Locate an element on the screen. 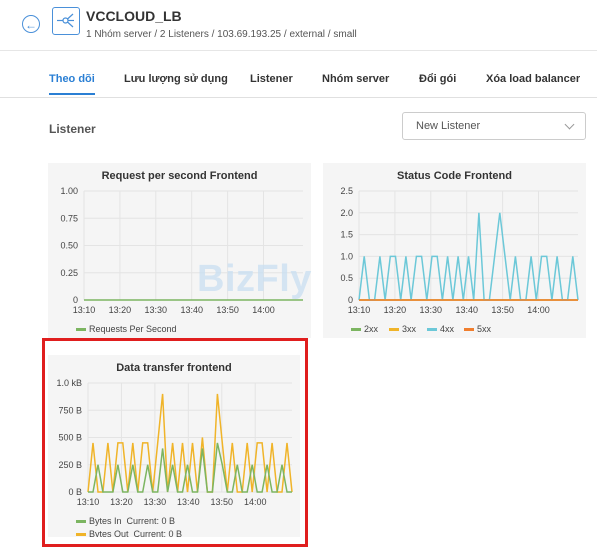 The height and width of the screenshot is (551, 597). legend-2xx: 2xx is located at coordinates (364, 329).